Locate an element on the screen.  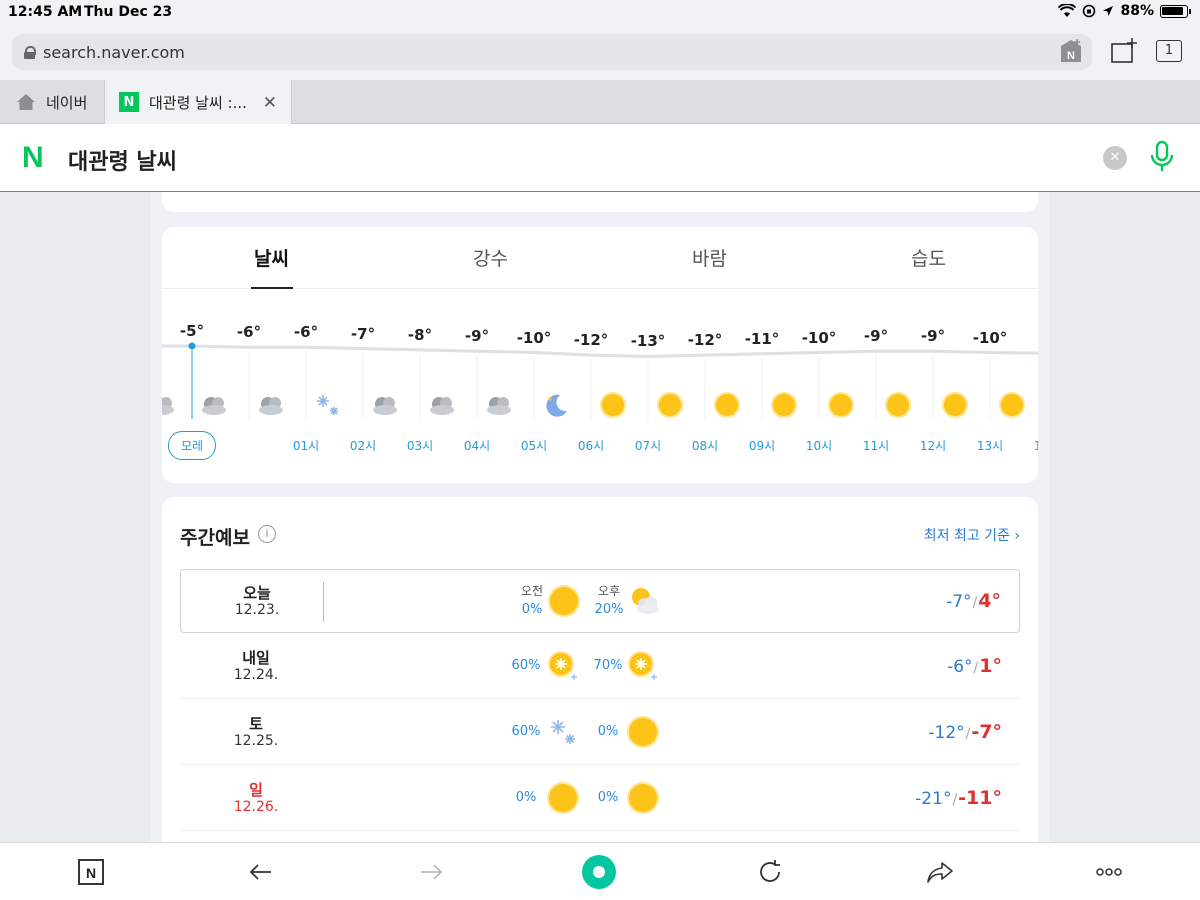
share-icon is located at coordinates (940, 872).